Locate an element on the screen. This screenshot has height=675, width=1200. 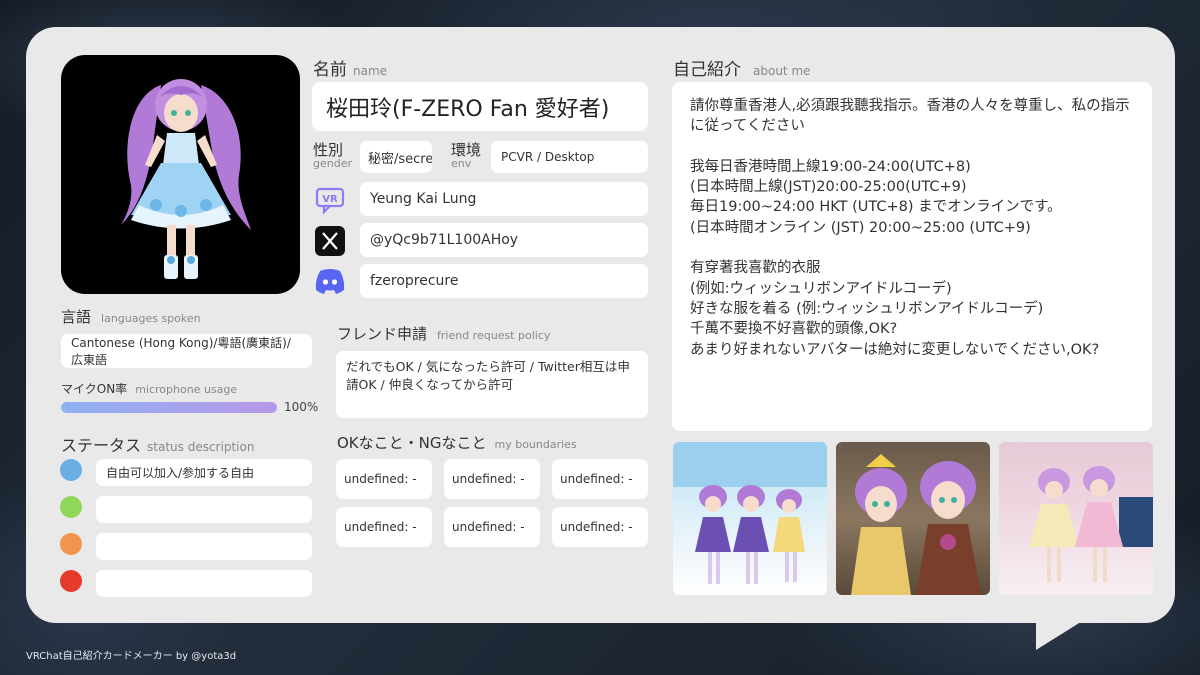
status-dot-orange is located at coordinates (71, 544).